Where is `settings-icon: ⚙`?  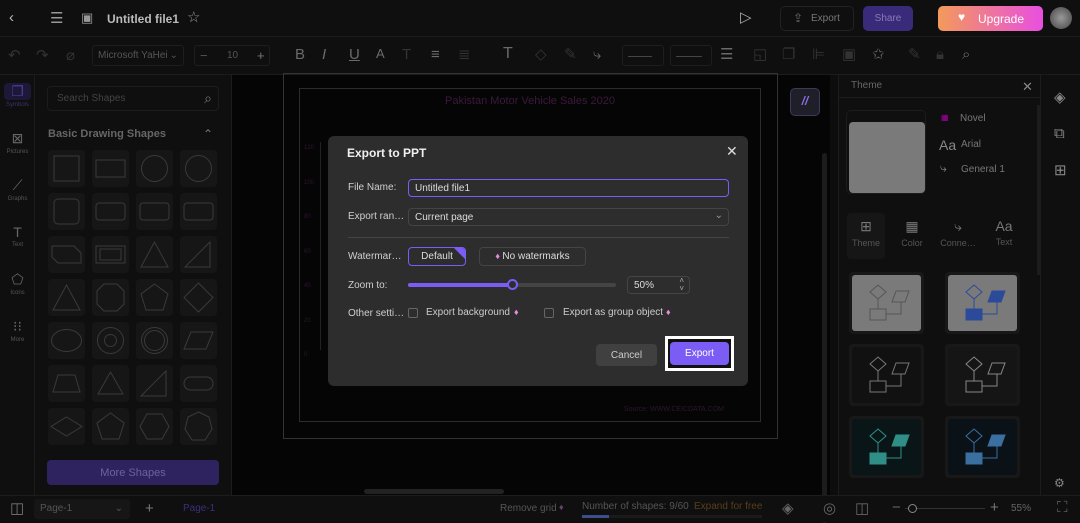
settings-icon: ⚙ is located at coordinates (1059, 483).